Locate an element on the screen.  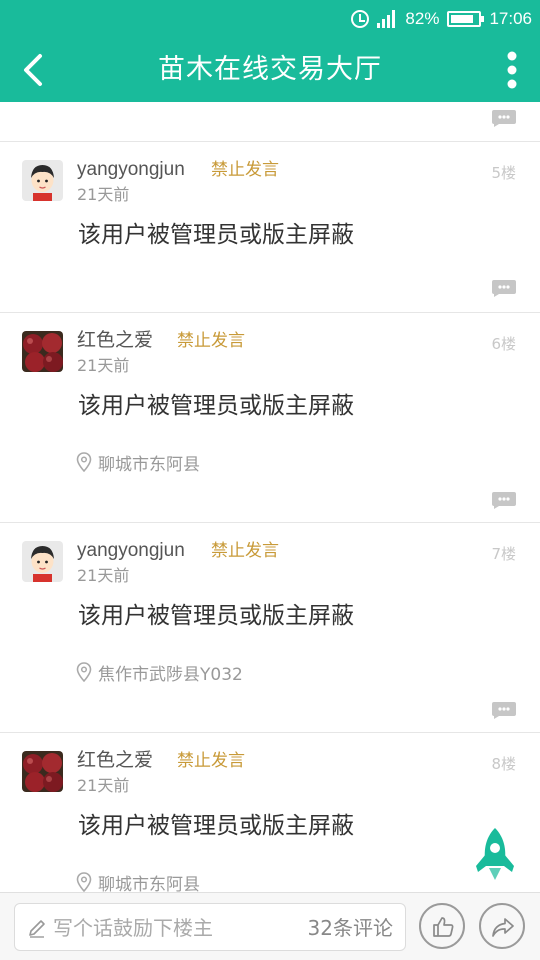
chevron-left-icon is located at coordinates (33, 70).